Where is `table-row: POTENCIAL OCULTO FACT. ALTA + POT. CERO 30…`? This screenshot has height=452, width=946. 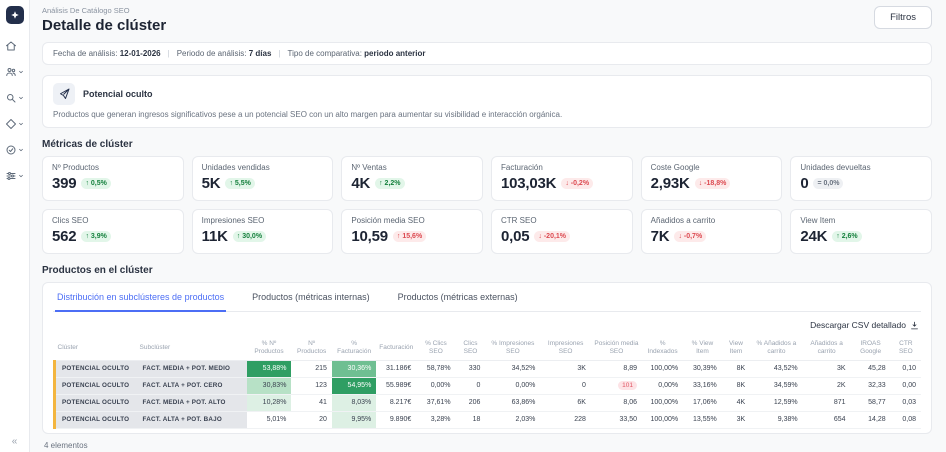
table-row: POTENCIAL OCULTO FACT. ALTA + POT. CERO 30… is located at coordinates (487, 386).